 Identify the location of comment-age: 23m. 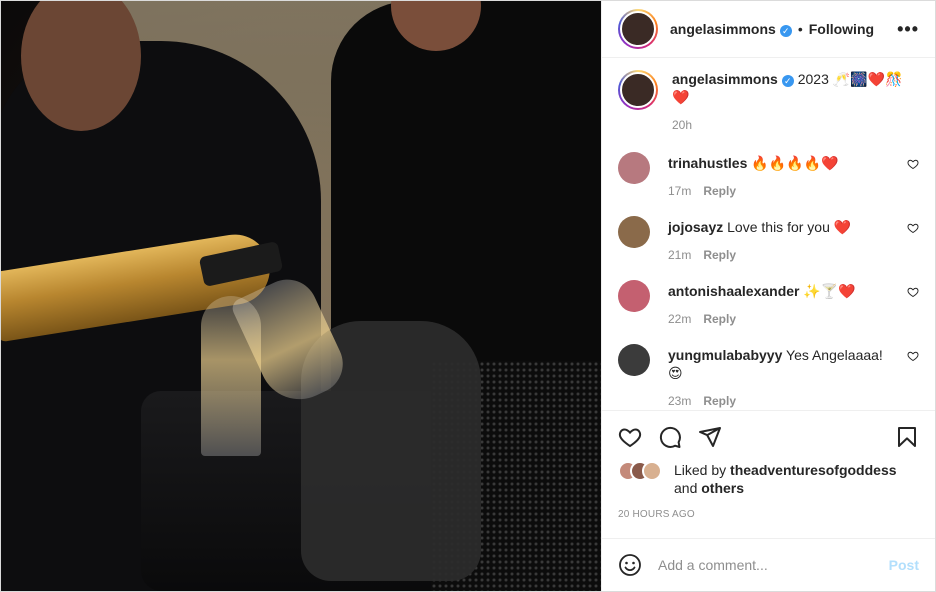
(679, 401).